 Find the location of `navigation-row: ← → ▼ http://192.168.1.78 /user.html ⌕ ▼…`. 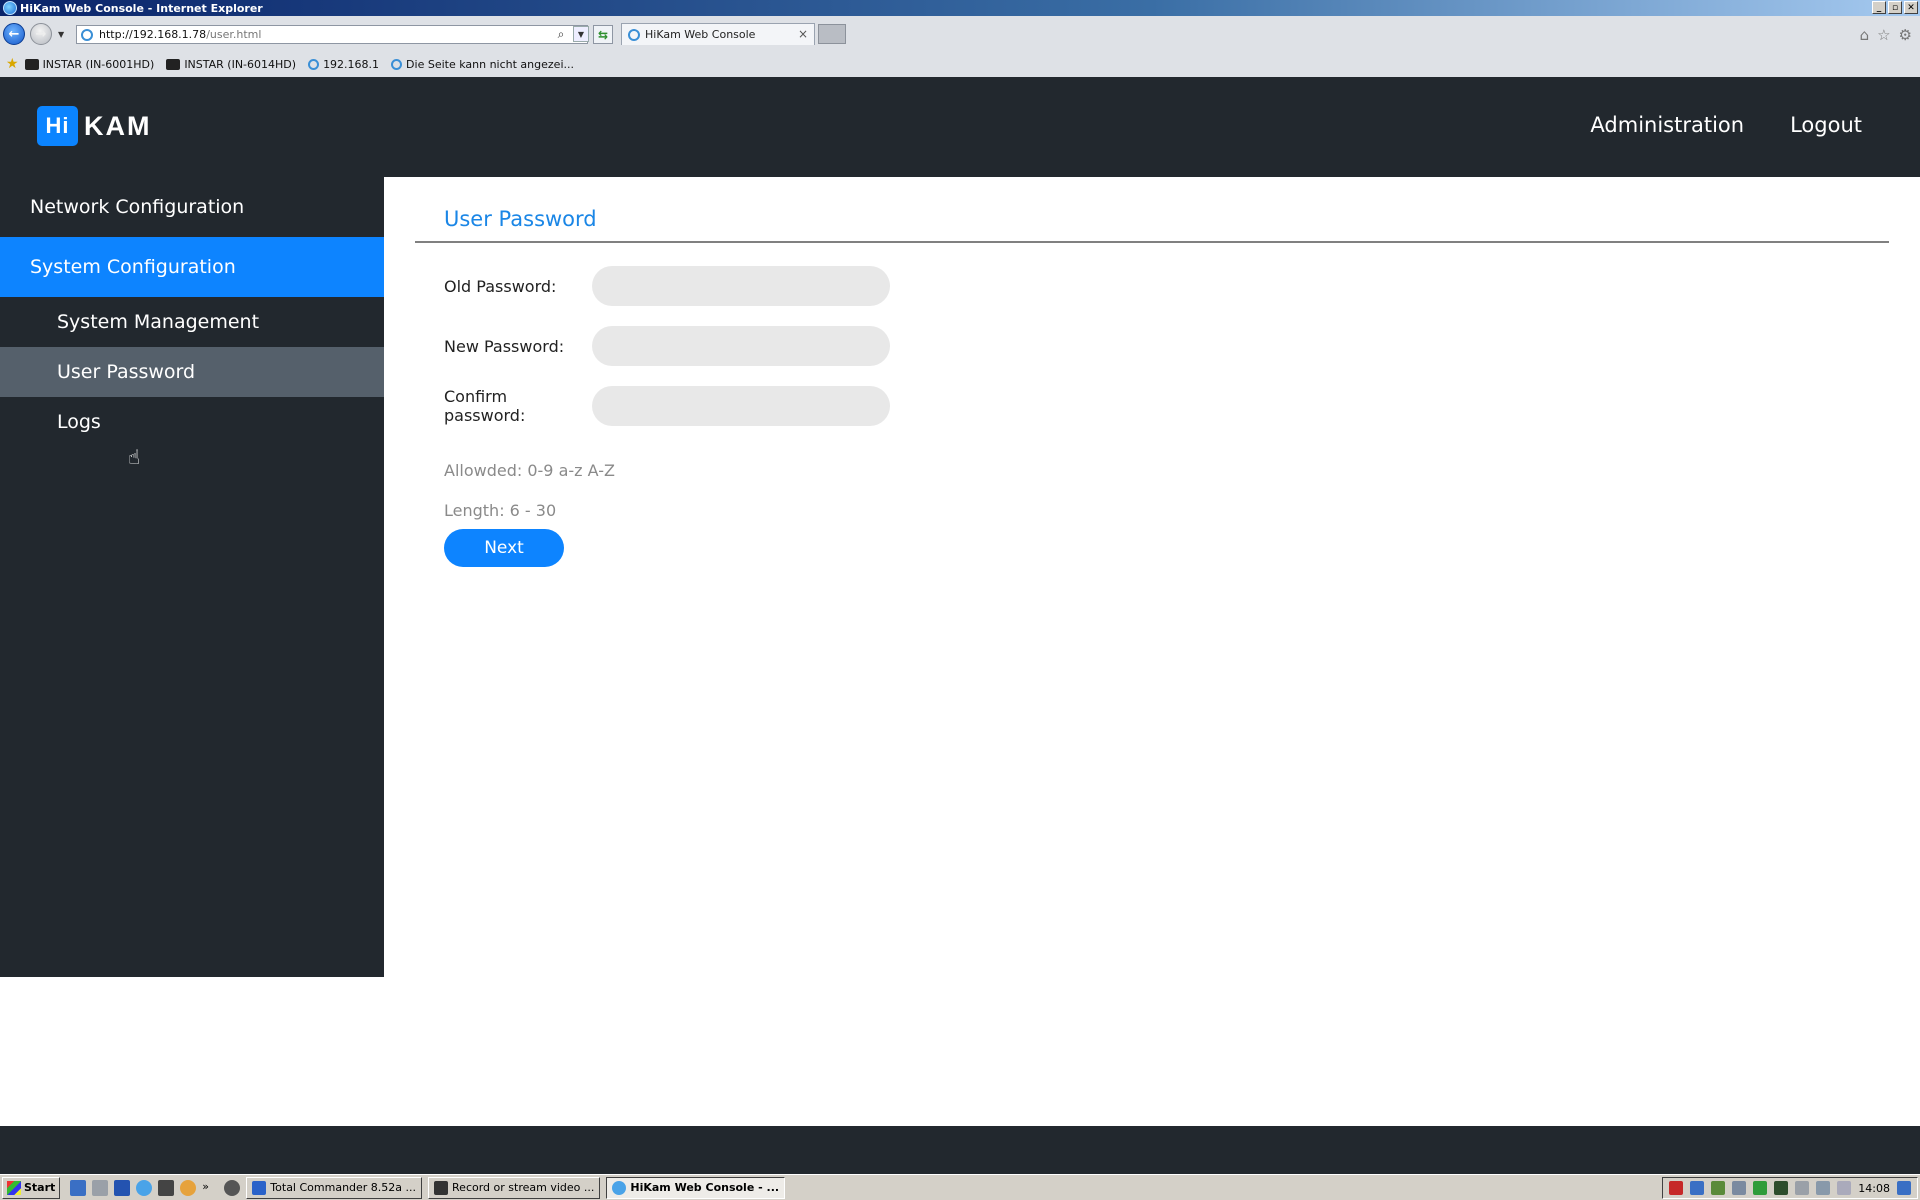

navigation-row: ← → ▼ http://192.168.1.78 /user.html ⌕ ▼… is located at coordinates (960, 33).